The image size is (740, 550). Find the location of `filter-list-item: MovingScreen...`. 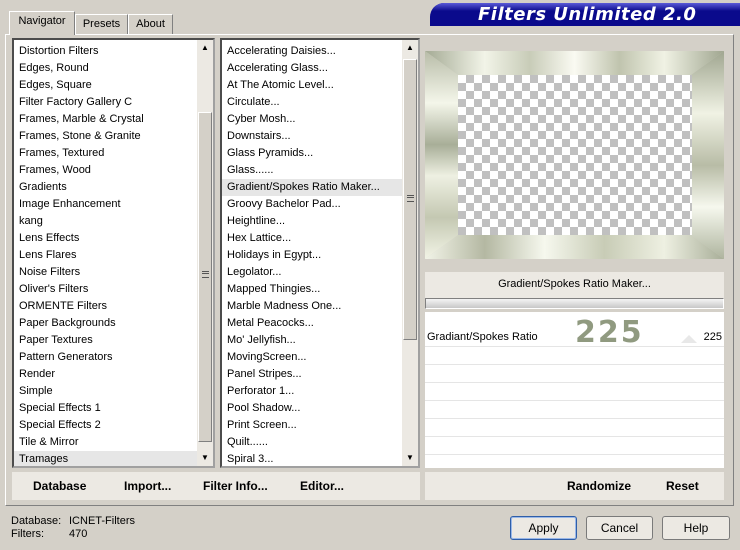

filter-list-item: MovingScreen... is located at coordinates (312, 357).